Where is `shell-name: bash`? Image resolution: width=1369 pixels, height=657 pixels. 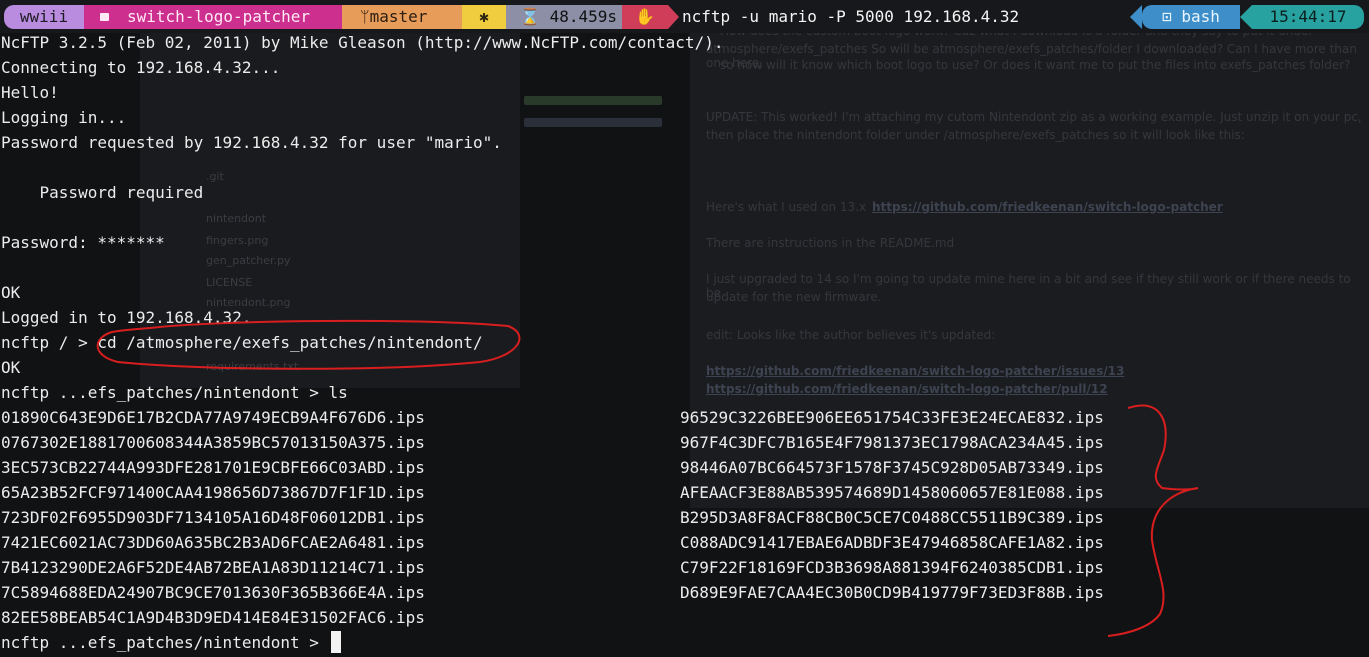
shell-name: bash is located at coordinates (1200, 16).